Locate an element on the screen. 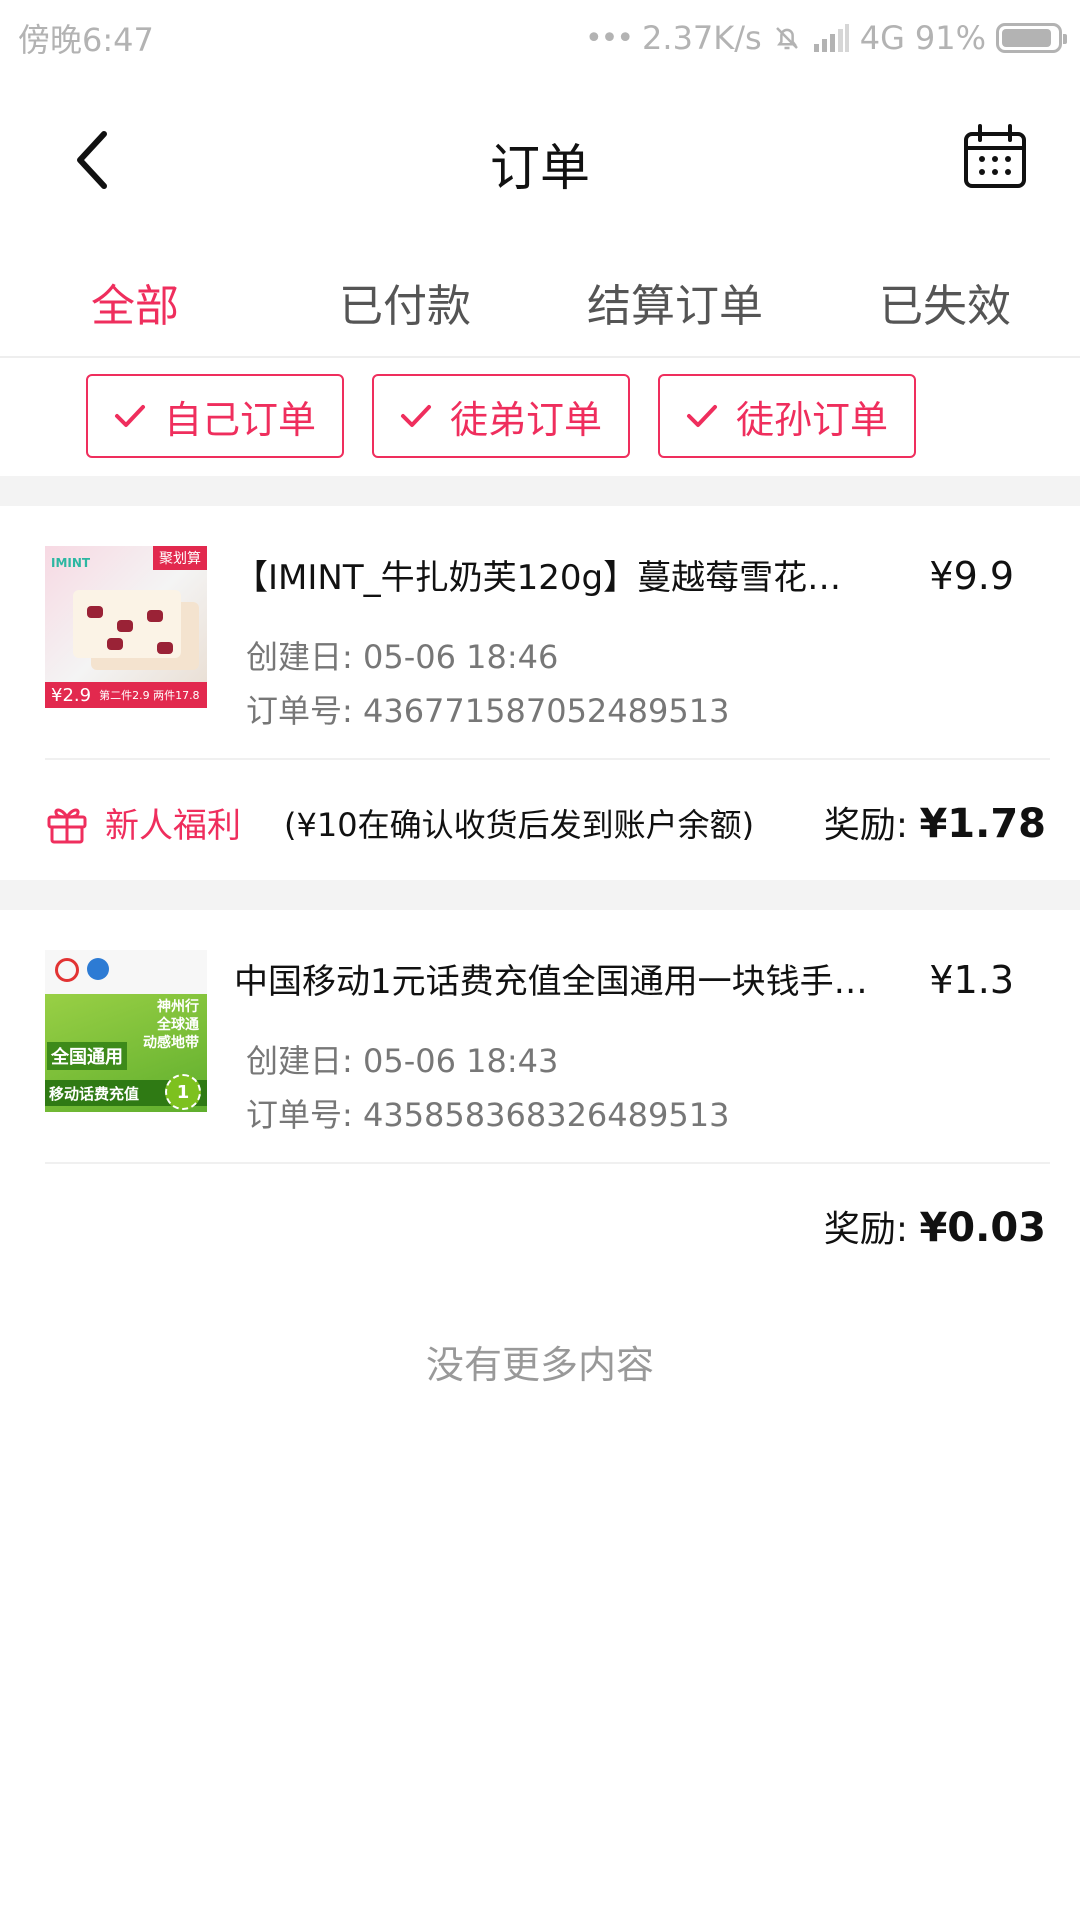 This screenshot has height=1920, width=1080. battery-icon is located at coordinates (1031, 38).